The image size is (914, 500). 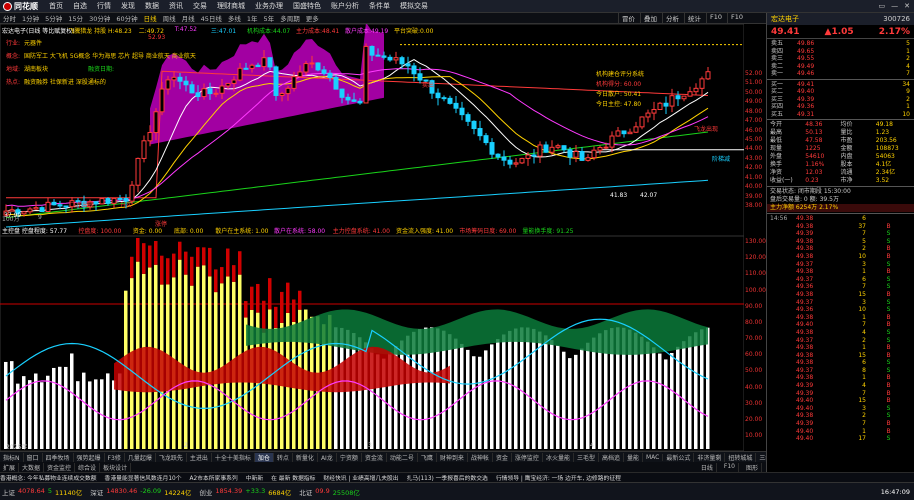 What do you see at coordinates (214, 477) in the screenshot?
I see `news-item: A2市本所家事系列` at bounding box center [214, 477].